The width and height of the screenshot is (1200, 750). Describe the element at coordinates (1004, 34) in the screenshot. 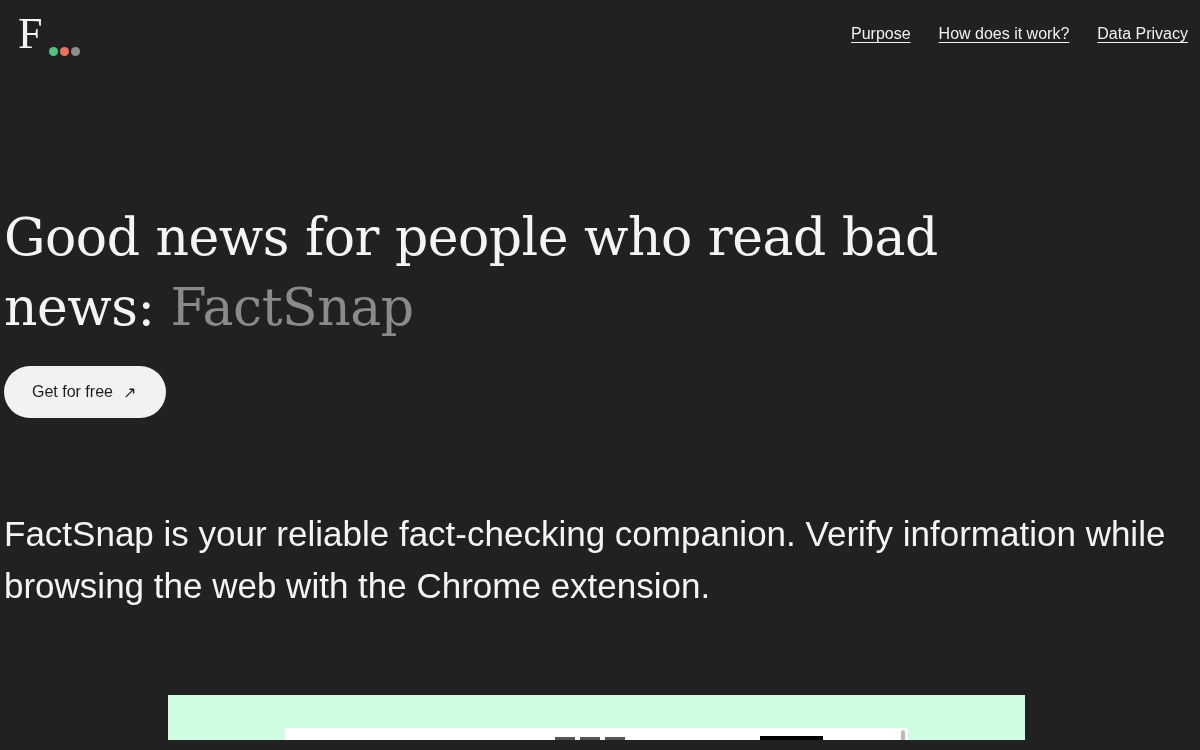

I see `nav-link: How does it work?` at that location.